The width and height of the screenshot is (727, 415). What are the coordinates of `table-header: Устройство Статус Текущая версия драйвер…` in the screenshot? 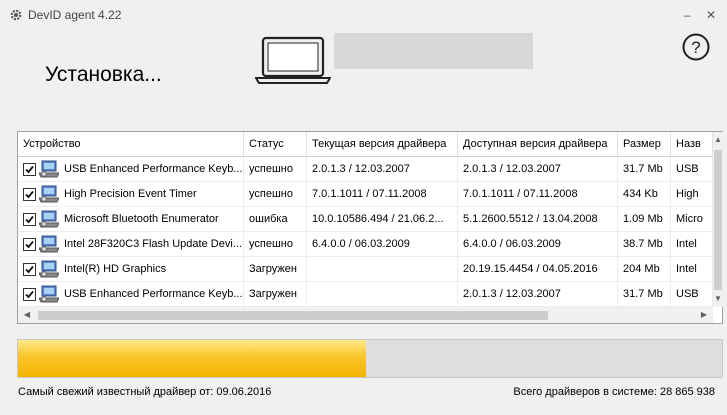 It's located at (365, 144).